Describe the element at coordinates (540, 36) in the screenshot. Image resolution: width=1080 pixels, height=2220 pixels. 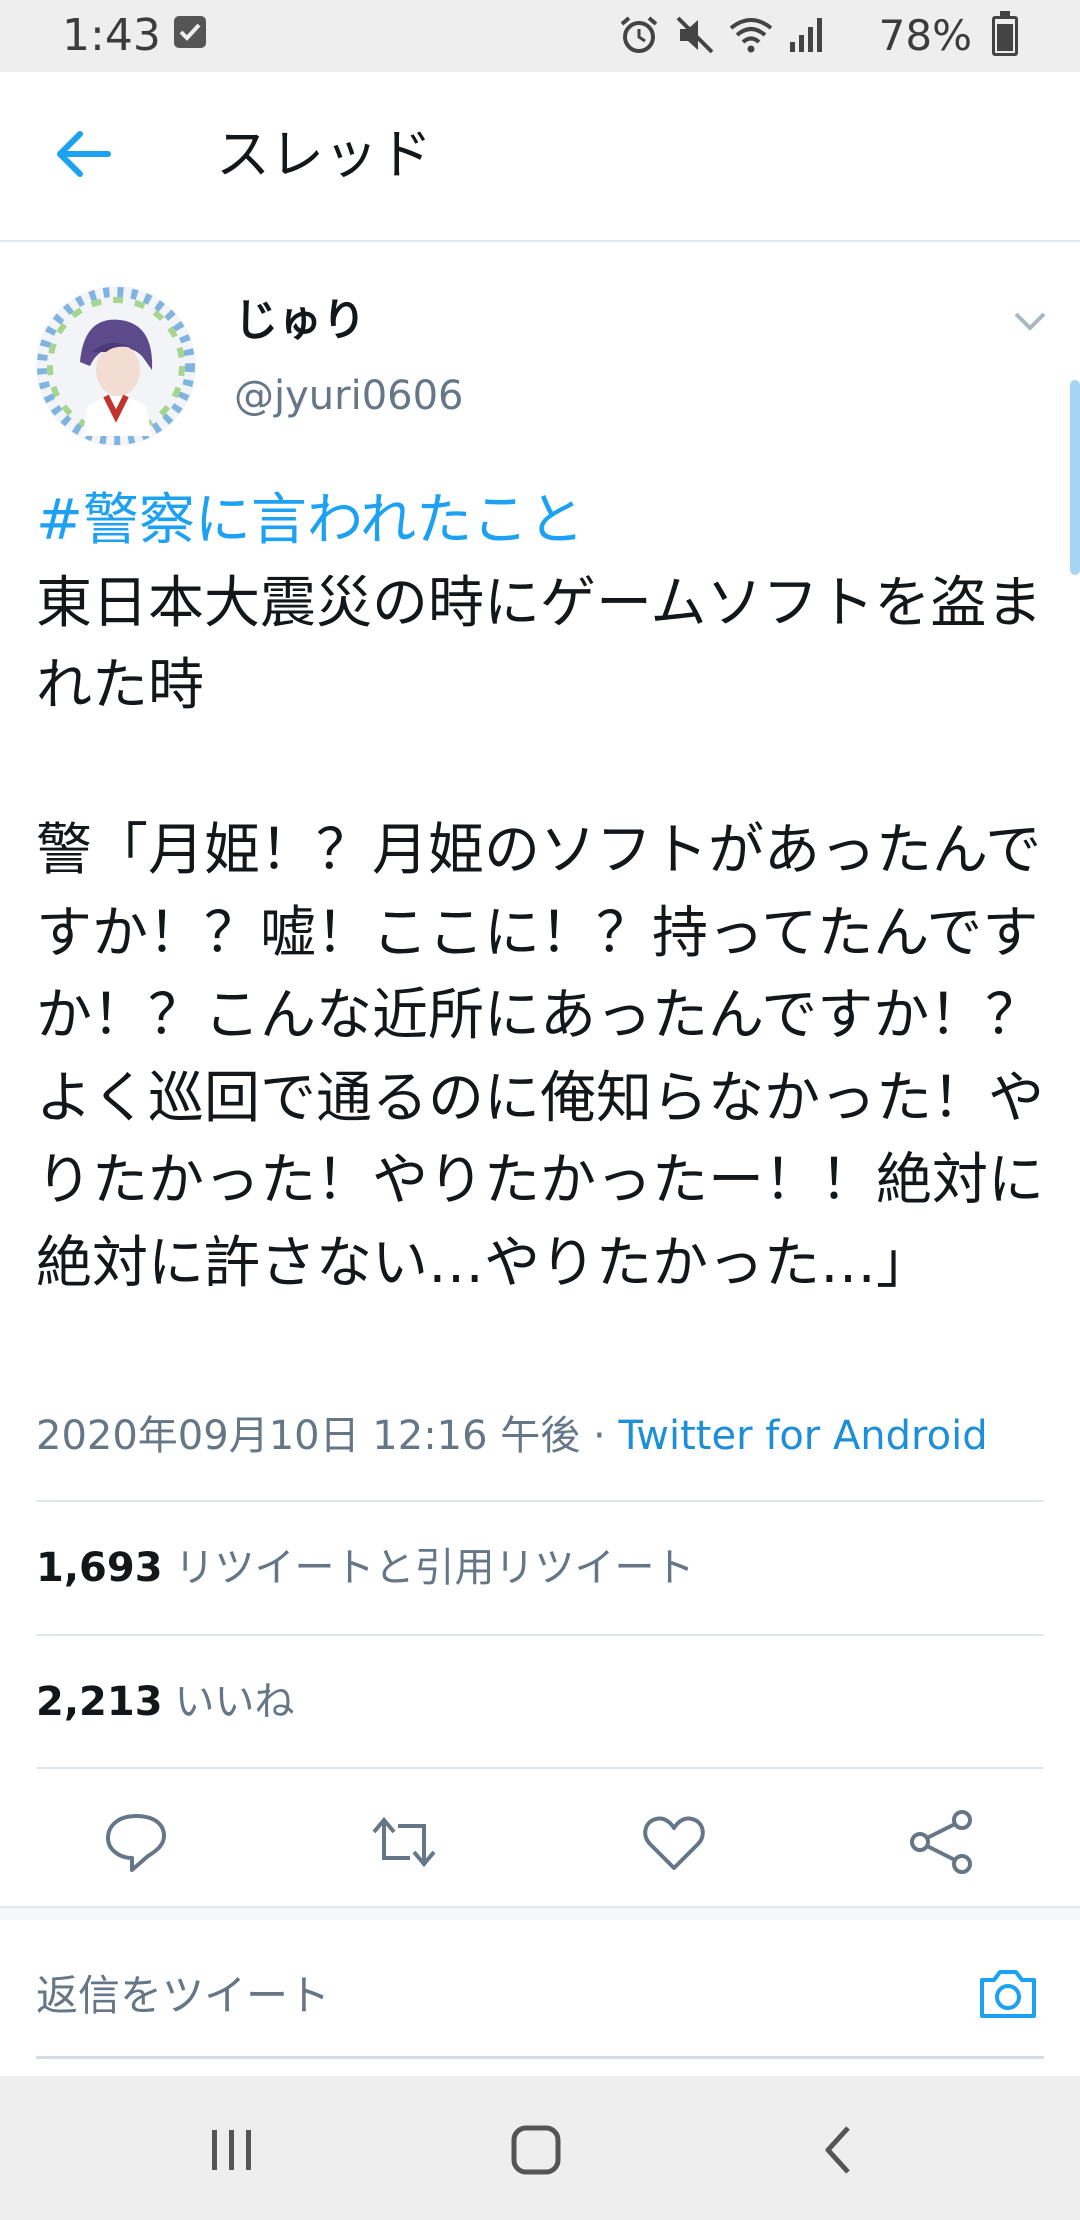
I see `status-bar: 1:43 78%` at that location.